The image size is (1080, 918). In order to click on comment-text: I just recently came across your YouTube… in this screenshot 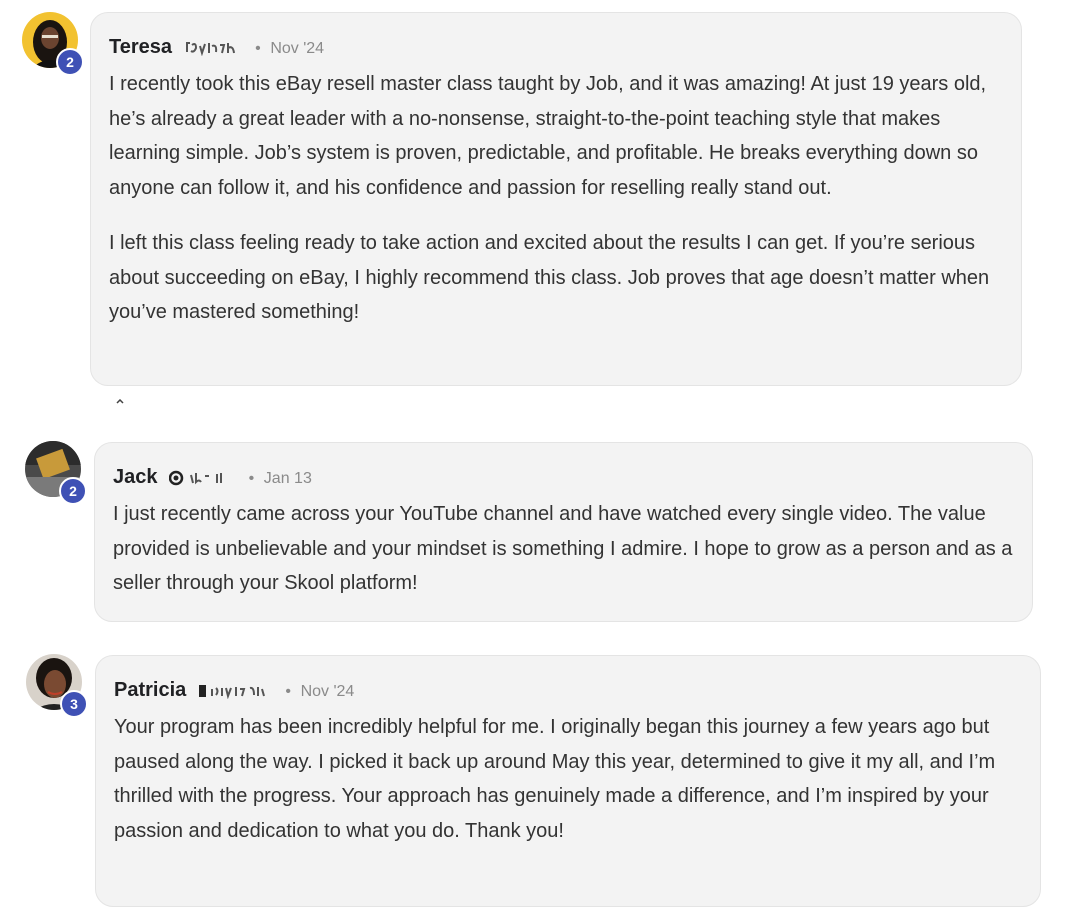, I will do `click(563, 548)`.